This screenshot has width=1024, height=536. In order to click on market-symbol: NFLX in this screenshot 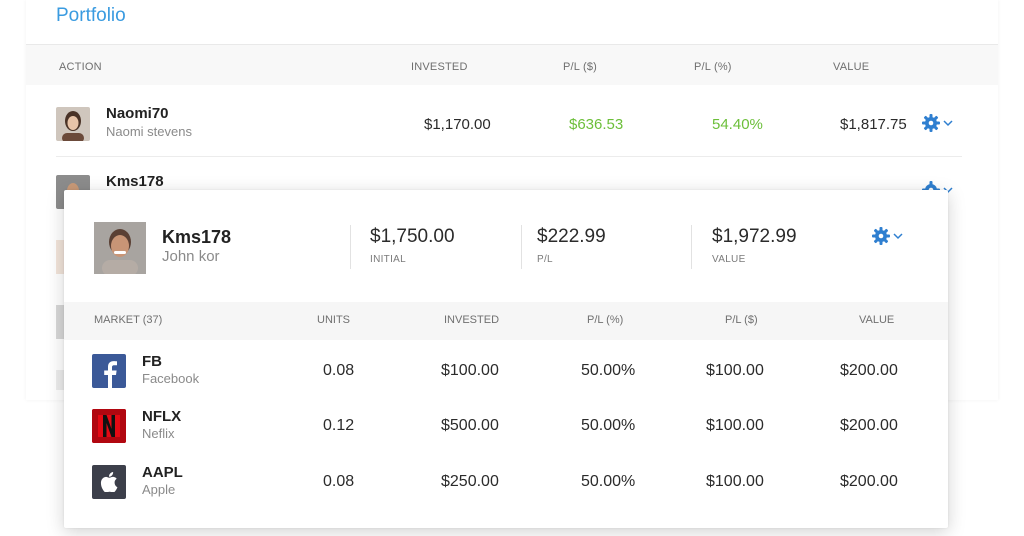, I will do `click(161, 416)`.